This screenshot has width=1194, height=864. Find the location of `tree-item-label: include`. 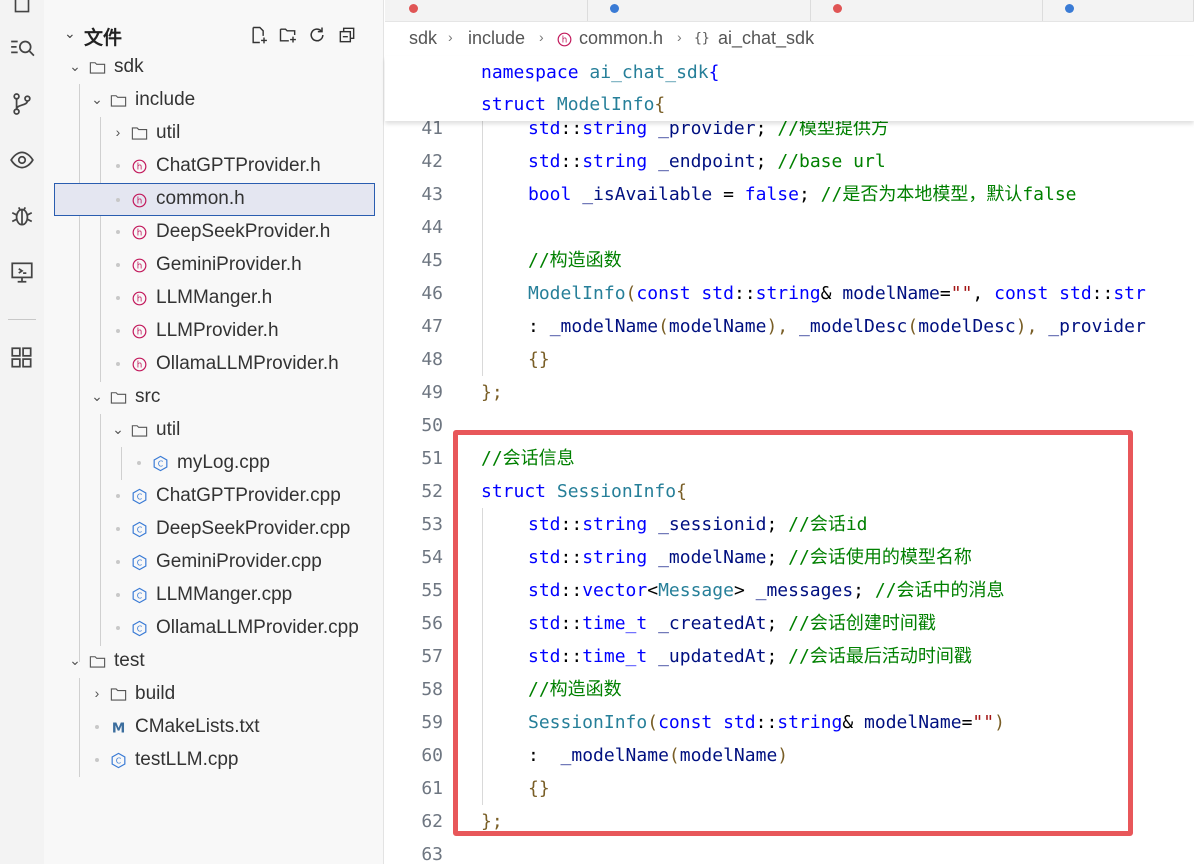

tree-item-label: include is located at coordinates (165, 99).